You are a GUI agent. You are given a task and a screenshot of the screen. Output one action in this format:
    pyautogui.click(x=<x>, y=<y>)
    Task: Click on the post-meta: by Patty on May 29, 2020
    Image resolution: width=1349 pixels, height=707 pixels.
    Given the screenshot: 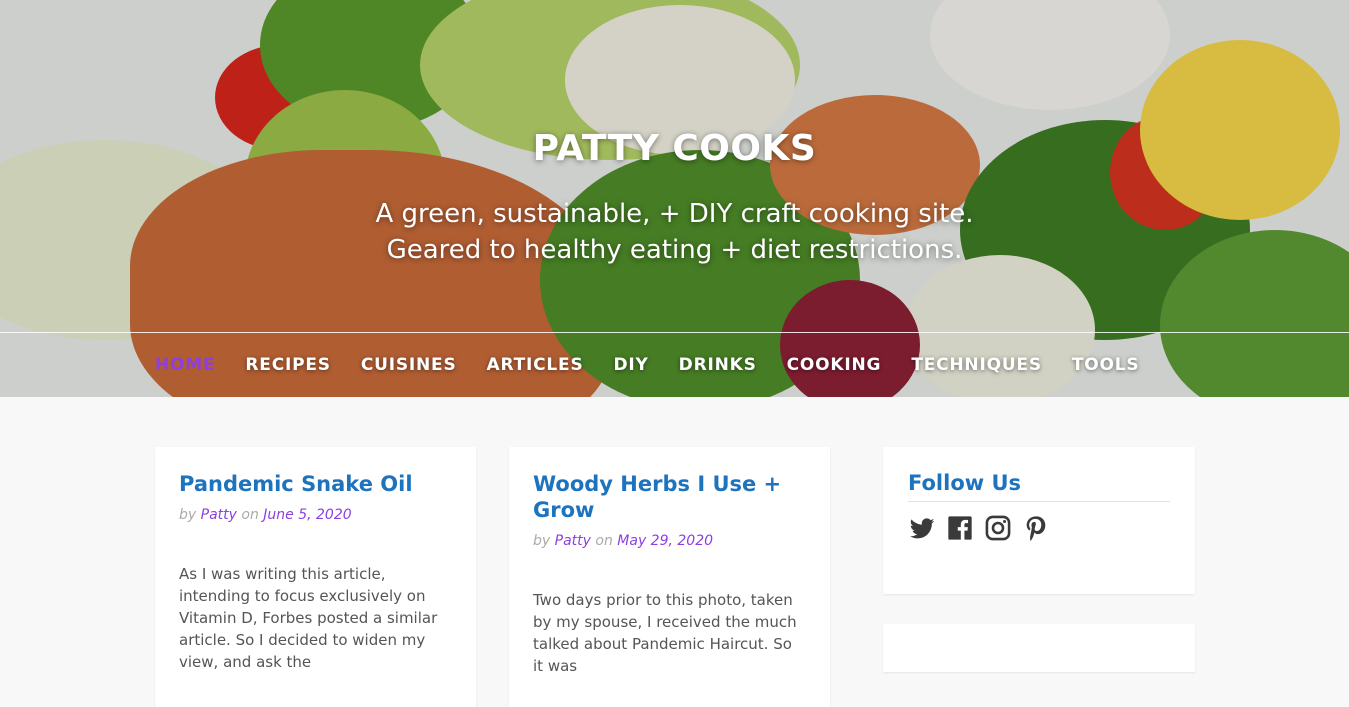 What is the action you would take?
    pyautogui.click(x=669, y=541)
    